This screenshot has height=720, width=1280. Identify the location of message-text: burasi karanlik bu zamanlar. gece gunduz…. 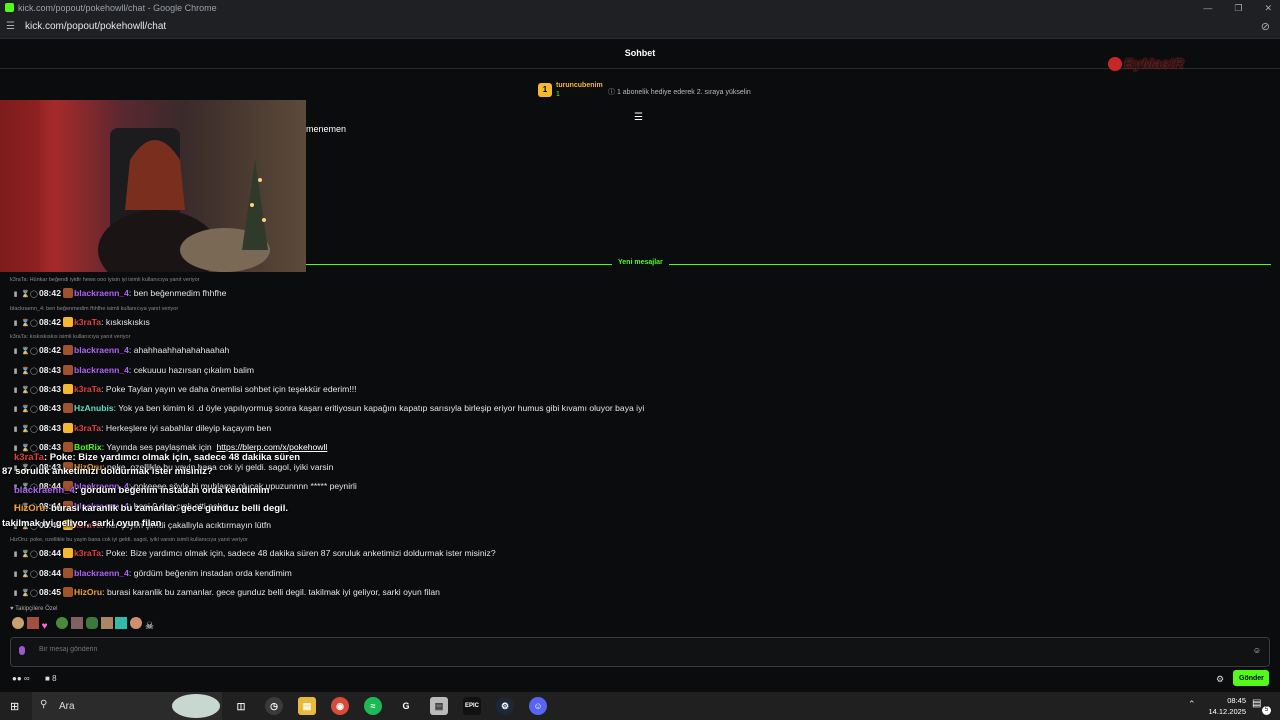
(273, 592).